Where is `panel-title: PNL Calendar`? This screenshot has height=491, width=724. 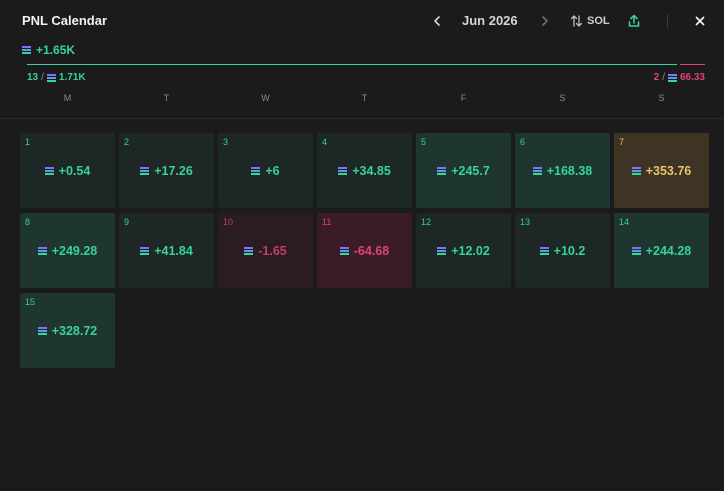 panel-title: PNL Calendar is located at coordinates (65, 20).